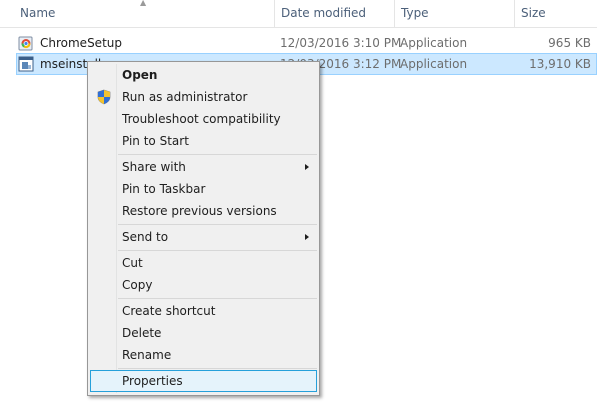 The height and width of the screenshot is (406, 597). Describe the element at coordinates (104, 97) in the screenshot. I see `uac-shield-icon` at that location.